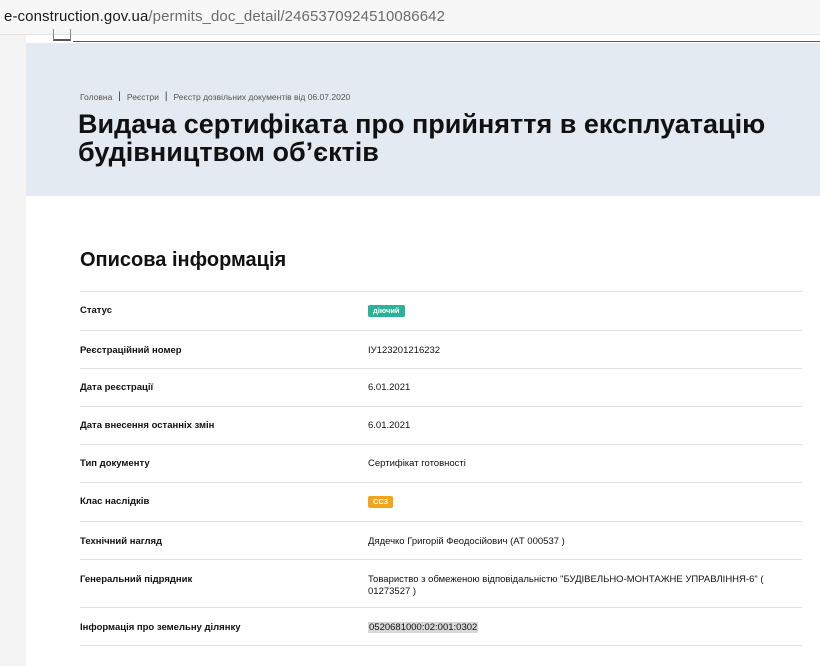 This screenshot has height=666, width=820. What do you see at coordinates (583, 502) in the screenshot?
I see `row-value: СС3` at bounding box center [583, 502].